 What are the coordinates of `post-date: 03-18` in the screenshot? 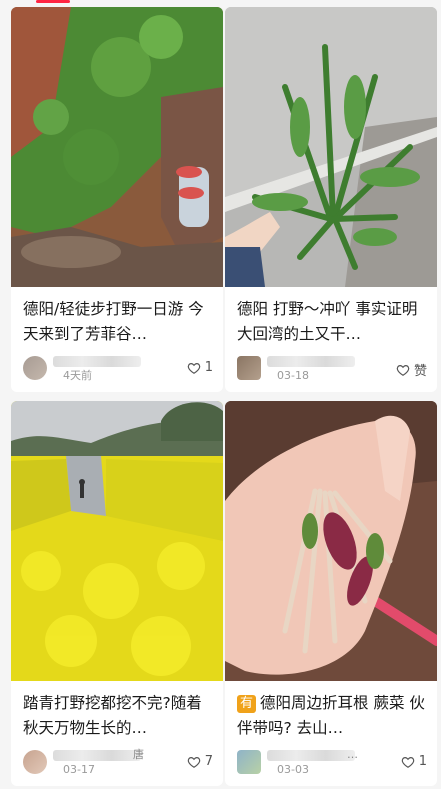 It's located at (293, 375).